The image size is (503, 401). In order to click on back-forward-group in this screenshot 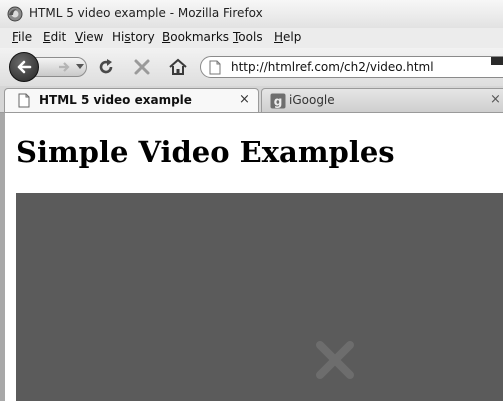, I will do `click(48, 67)`.